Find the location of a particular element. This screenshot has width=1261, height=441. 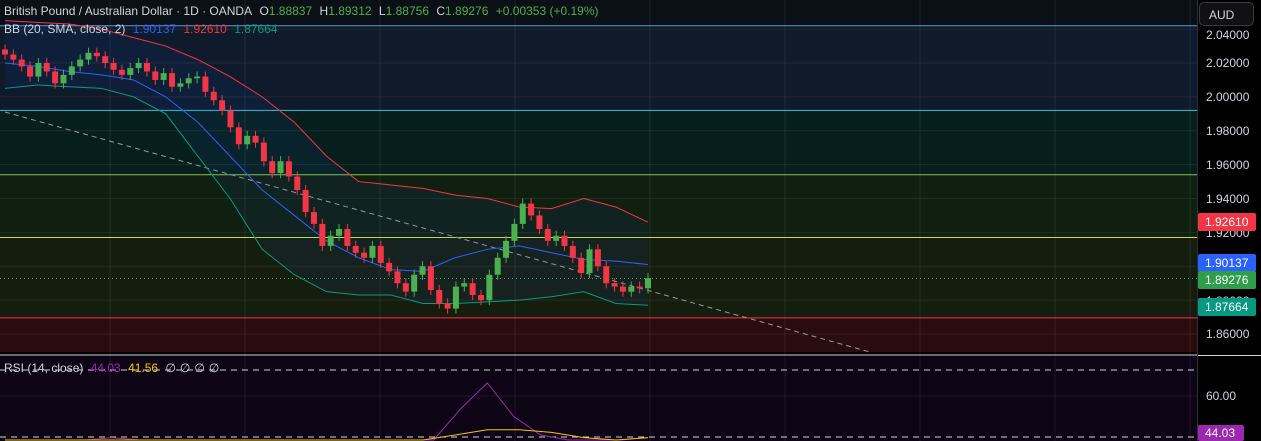

last-price-badge: 1.89276 is located at coordinates (1227, 280).